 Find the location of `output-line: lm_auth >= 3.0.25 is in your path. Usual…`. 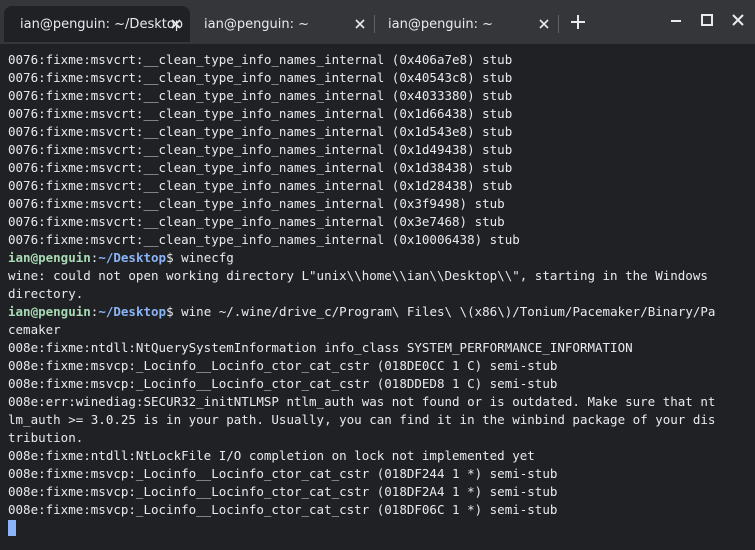

output-line: lm_auth >= 3.0.25 is in your path. Usual… is located at coordinates (362, 419).